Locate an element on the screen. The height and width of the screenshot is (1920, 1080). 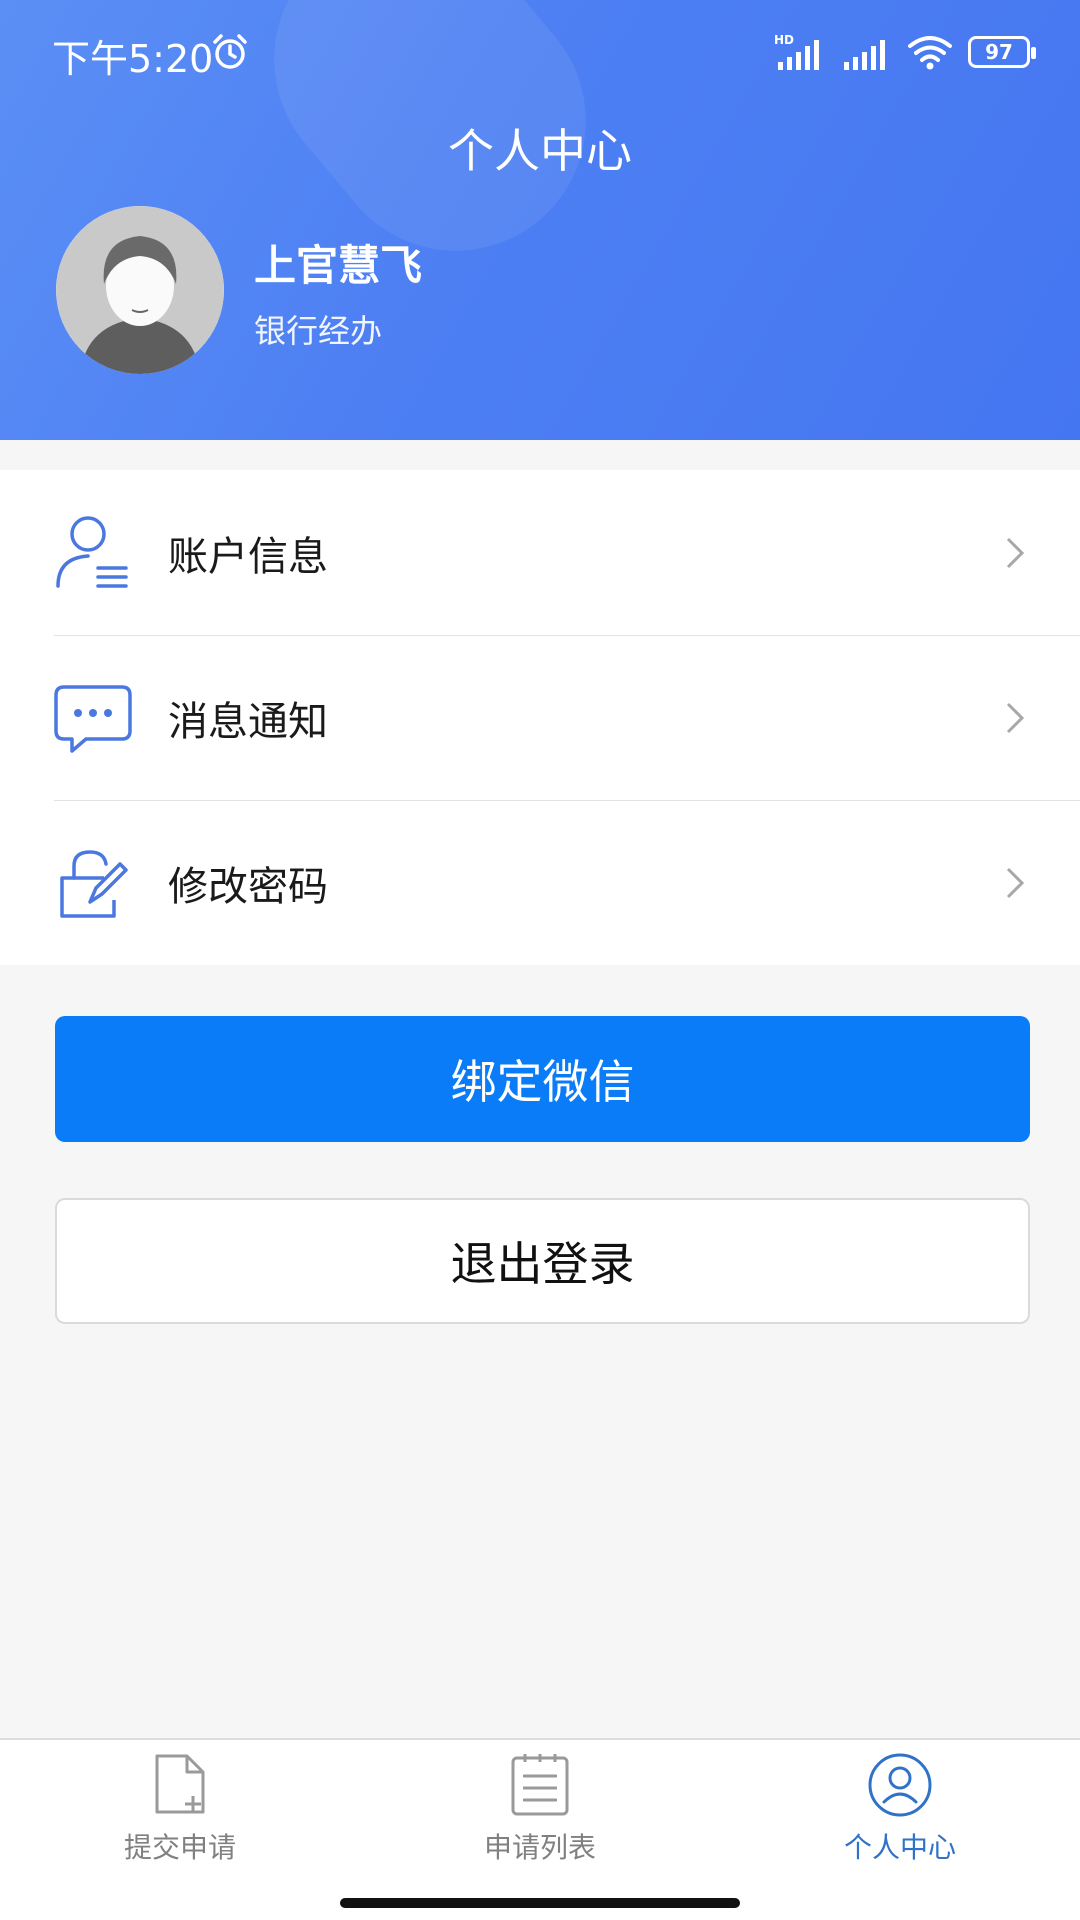
home-indicator is located at coordinates (540, 1903).